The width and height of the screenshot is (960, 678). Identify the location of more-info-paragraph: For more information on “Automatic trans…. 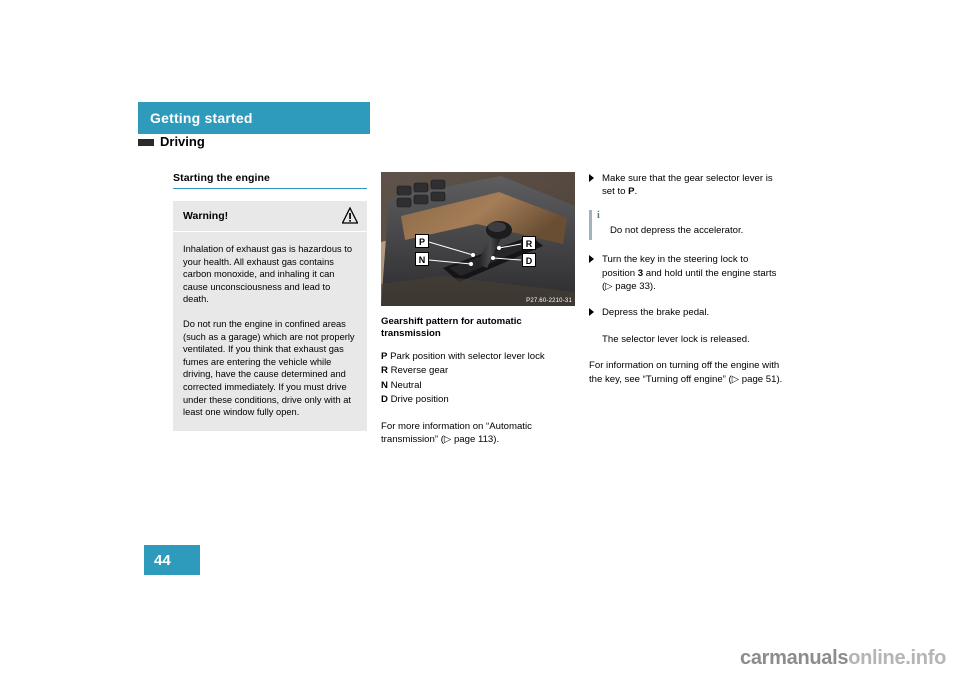
(456, 433).